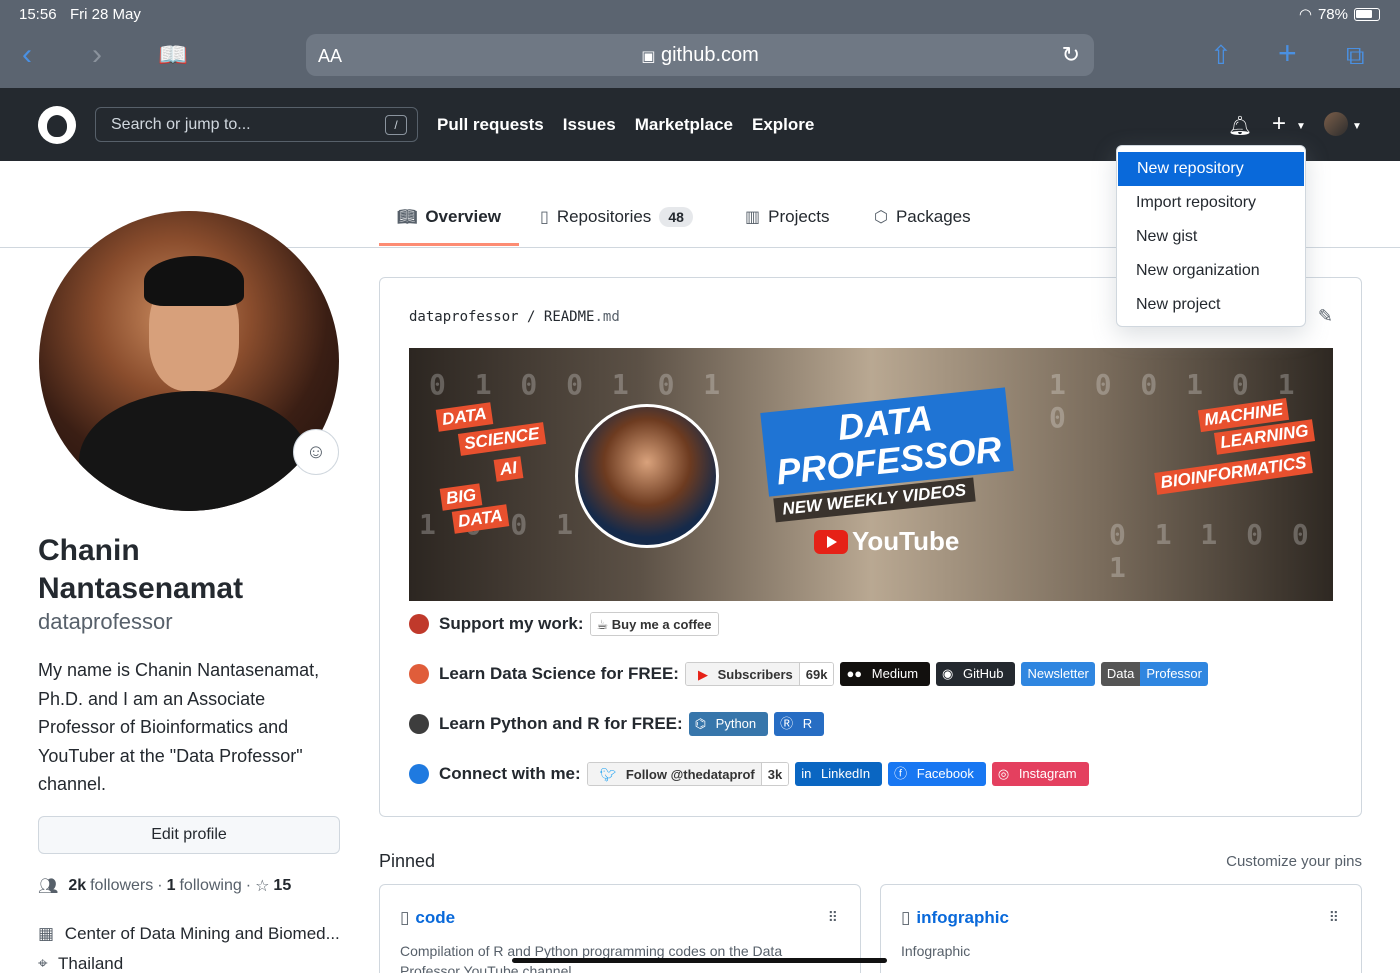 This screenshot has height=973, width=1400. I want to click on share-icon: ⇧, so click(1221, 55).